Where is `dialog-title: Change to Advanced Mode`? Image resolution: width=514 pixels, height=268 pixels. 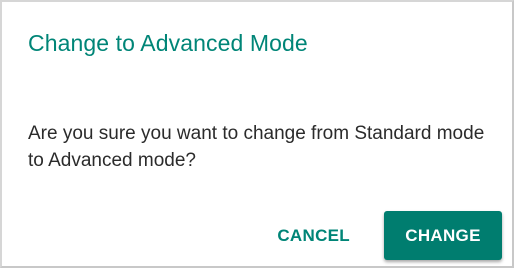
dialog-title: Change to Advanced Mode is located at coordinates (168, 43).